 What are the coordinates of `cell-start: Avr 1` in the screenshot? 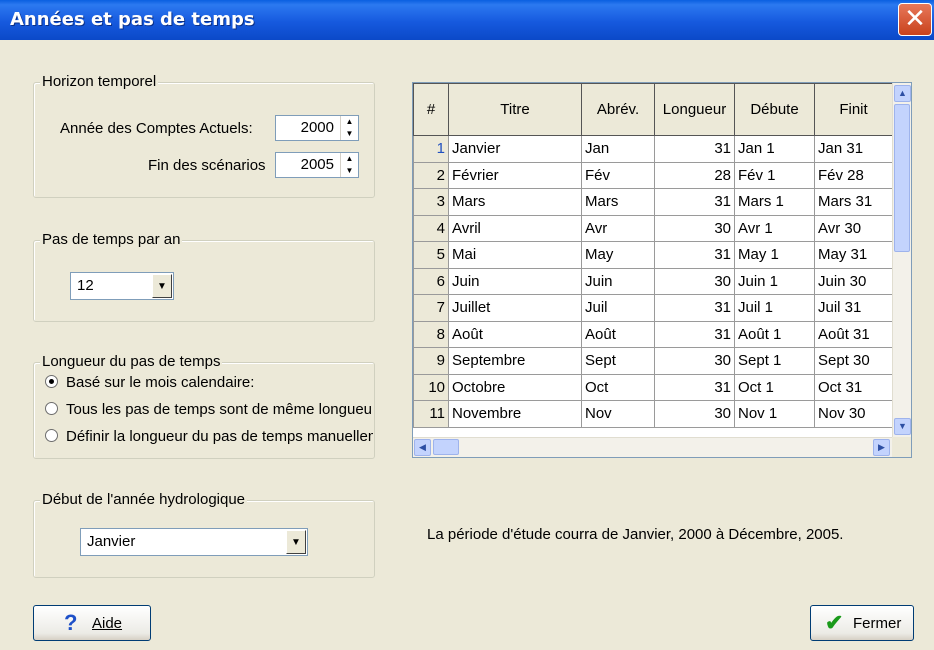 It's located at (774, 228).